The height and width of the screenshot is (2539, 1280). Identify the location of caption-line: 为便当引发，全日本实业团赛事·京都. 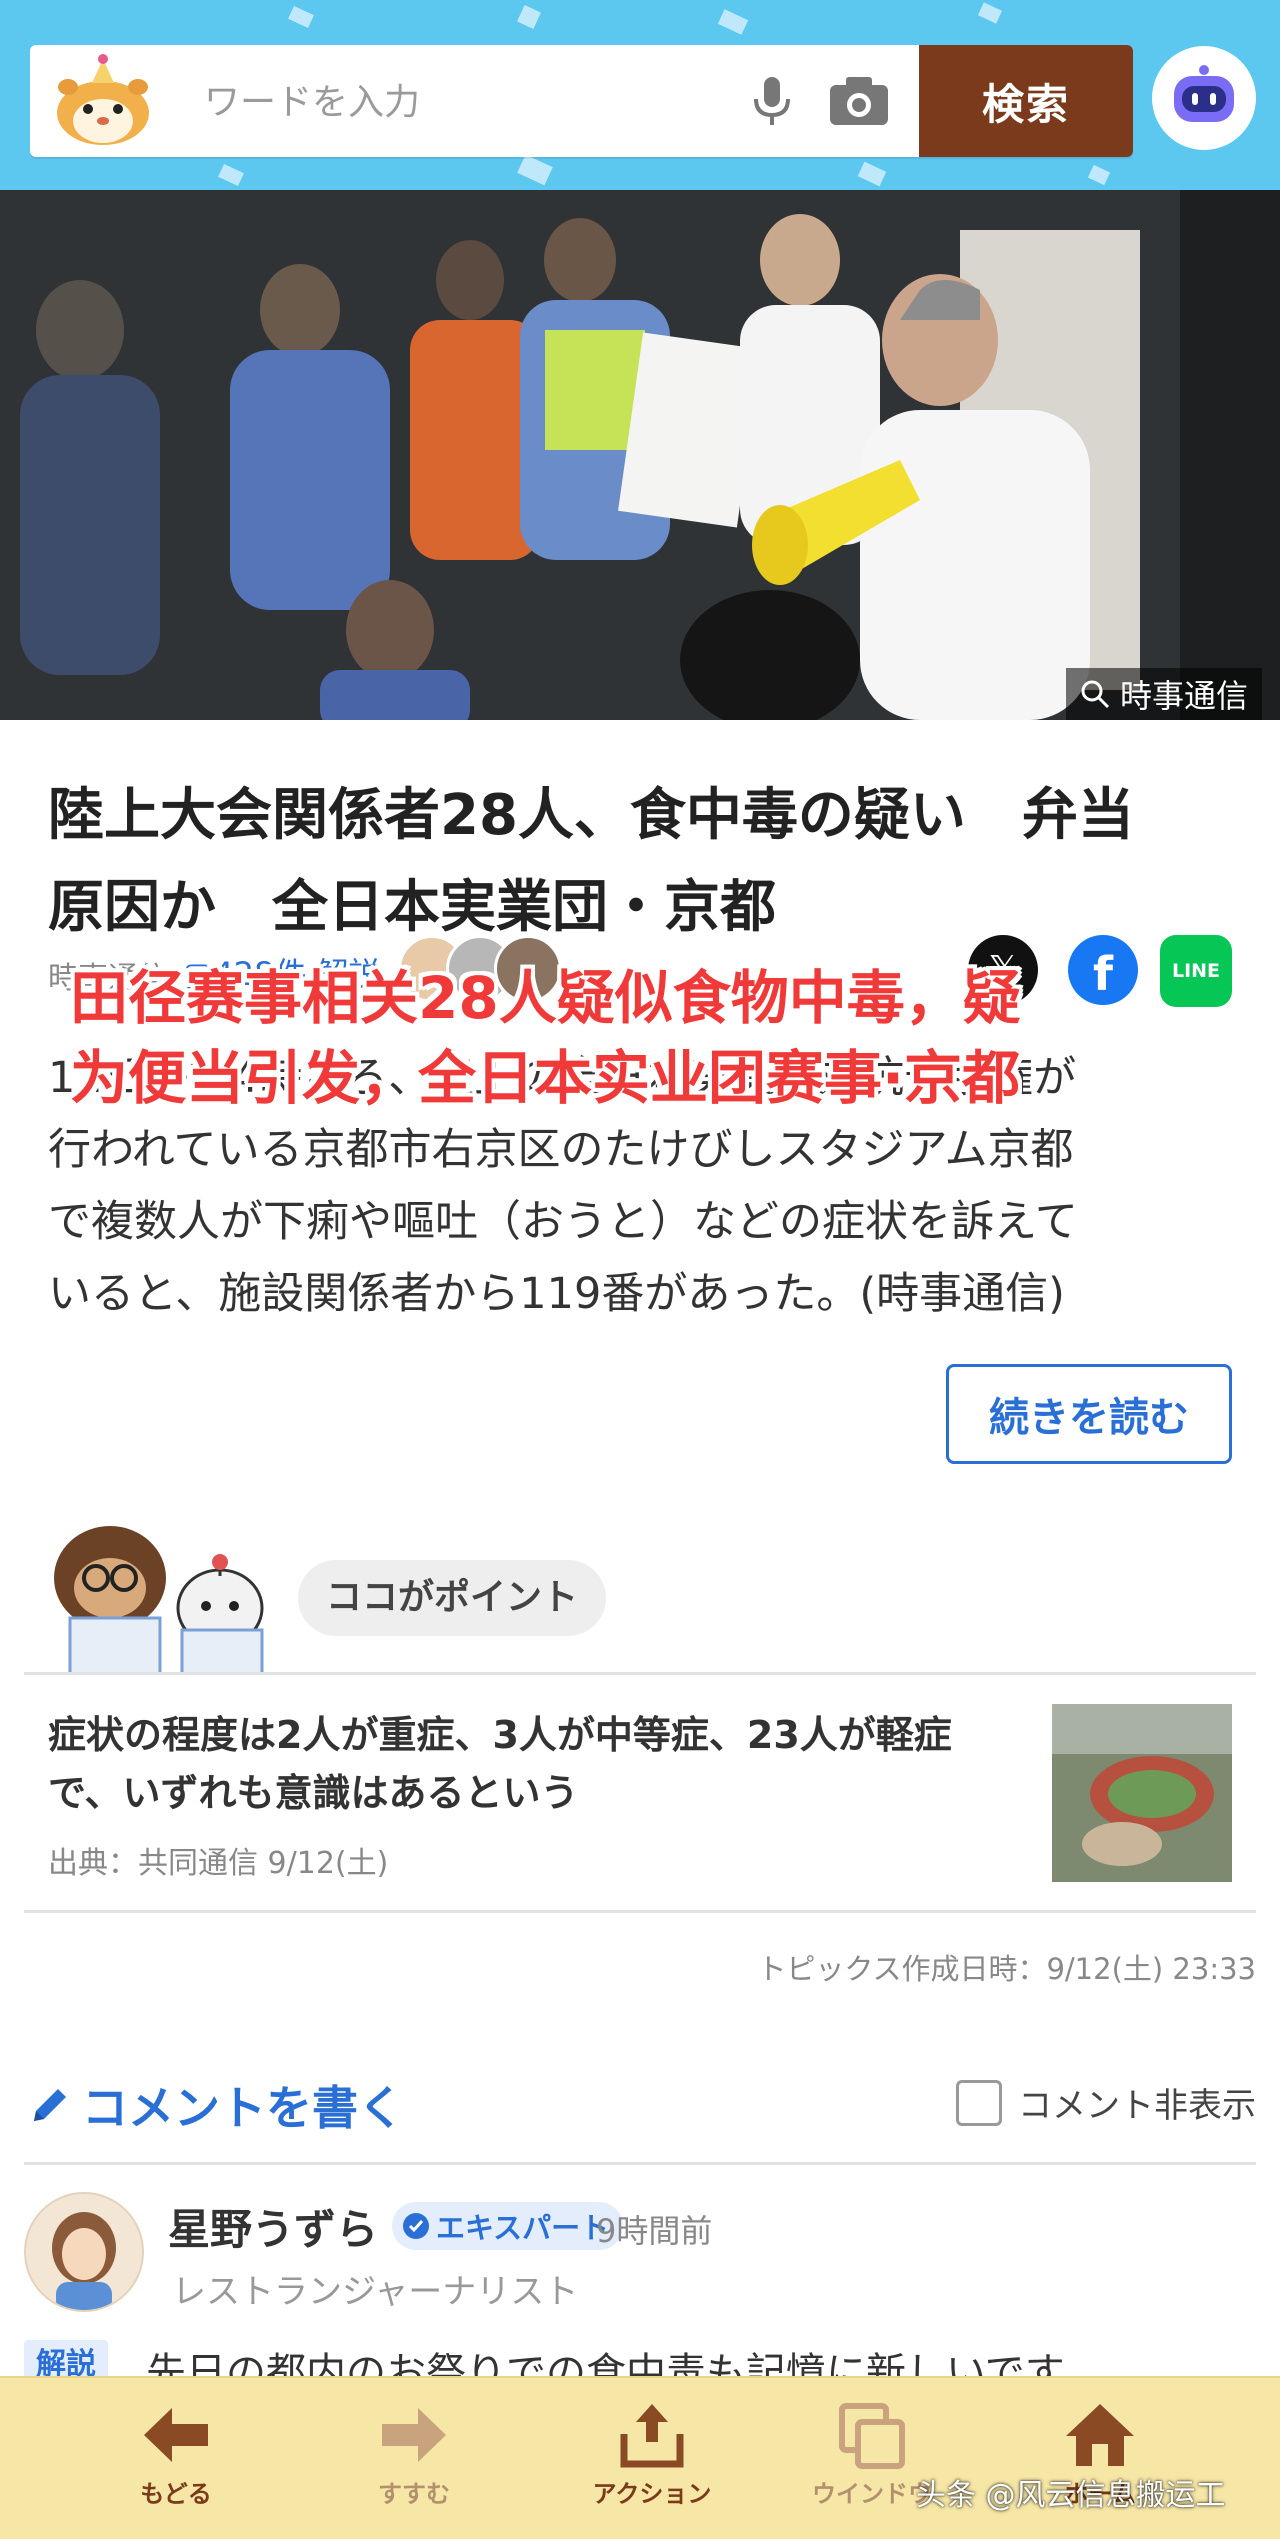
(545, 1078).